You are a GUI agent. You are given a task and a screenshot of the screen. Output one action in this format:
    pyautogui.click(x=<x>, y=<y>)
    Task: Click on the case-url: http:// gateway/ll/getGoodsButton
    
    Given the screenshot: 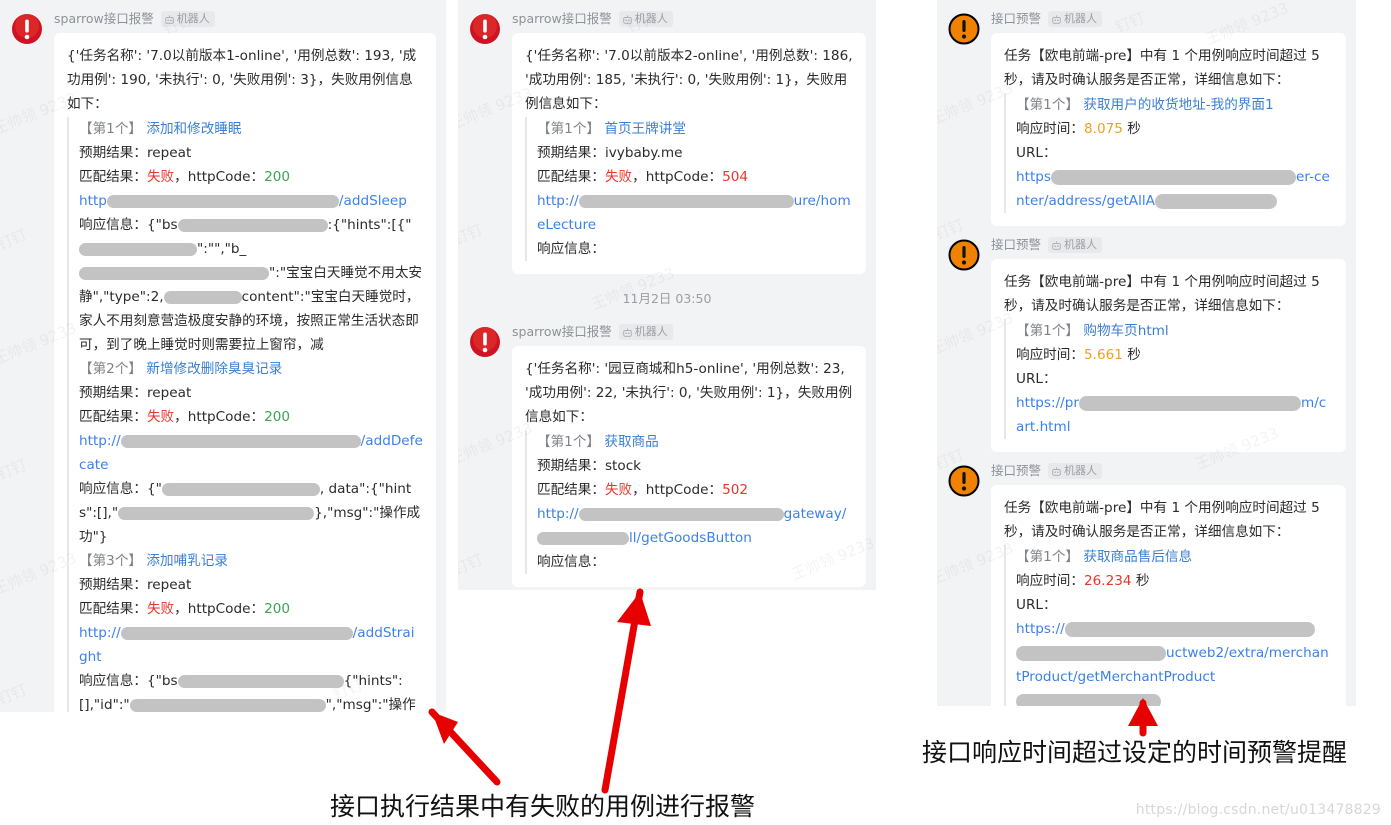 What is the action you would take?
    pyautogui.click(x=691, y=526)
    